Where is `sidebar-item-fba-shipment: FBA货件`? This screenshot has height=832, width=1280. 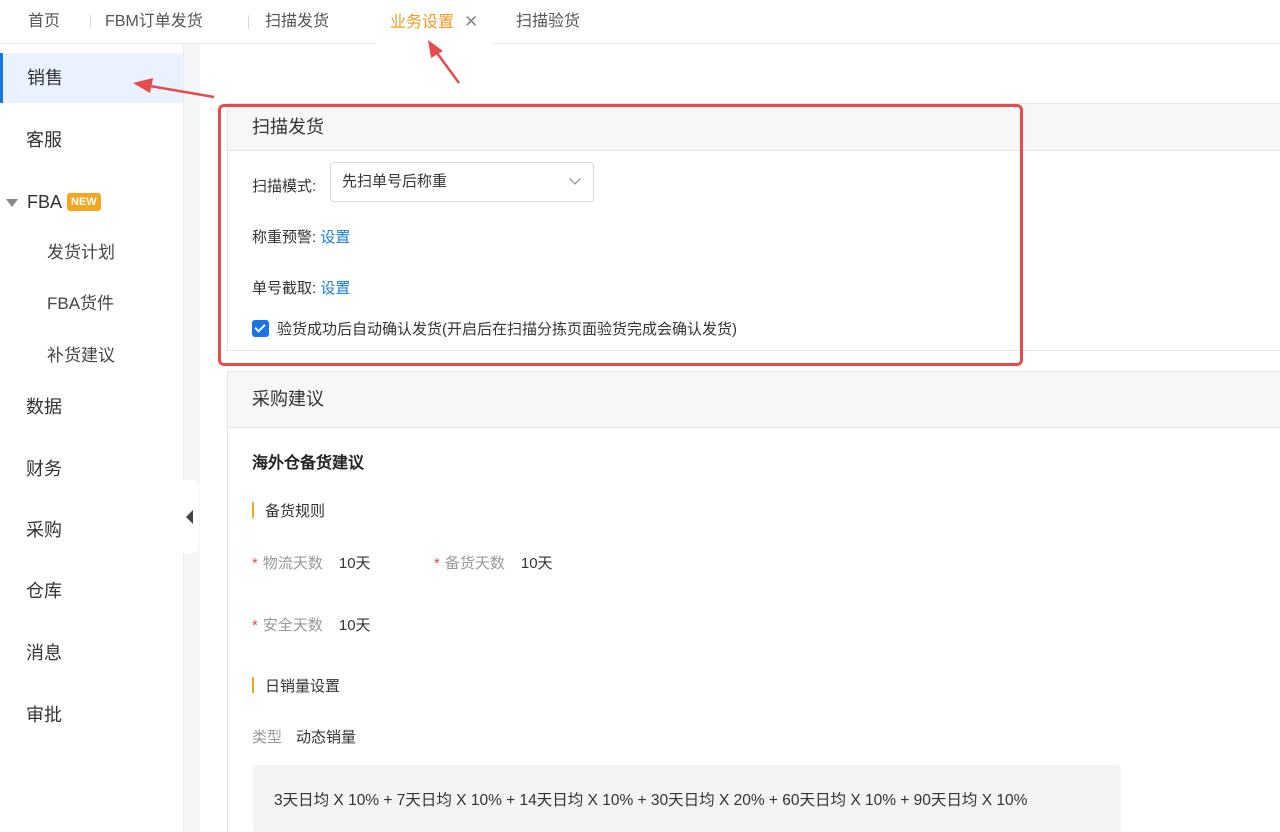 sidebar-item-fba-shipment: FBA货件 is located at coordinates (91, 304).